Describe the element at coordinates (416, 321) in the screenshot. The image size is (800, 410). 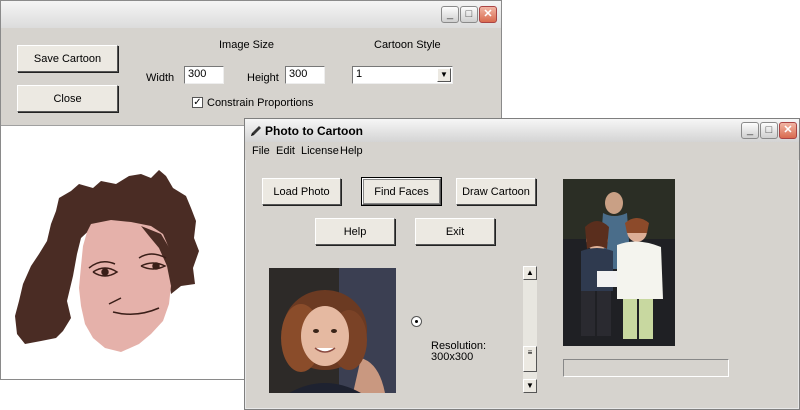
I see `radio-icon` at that location.